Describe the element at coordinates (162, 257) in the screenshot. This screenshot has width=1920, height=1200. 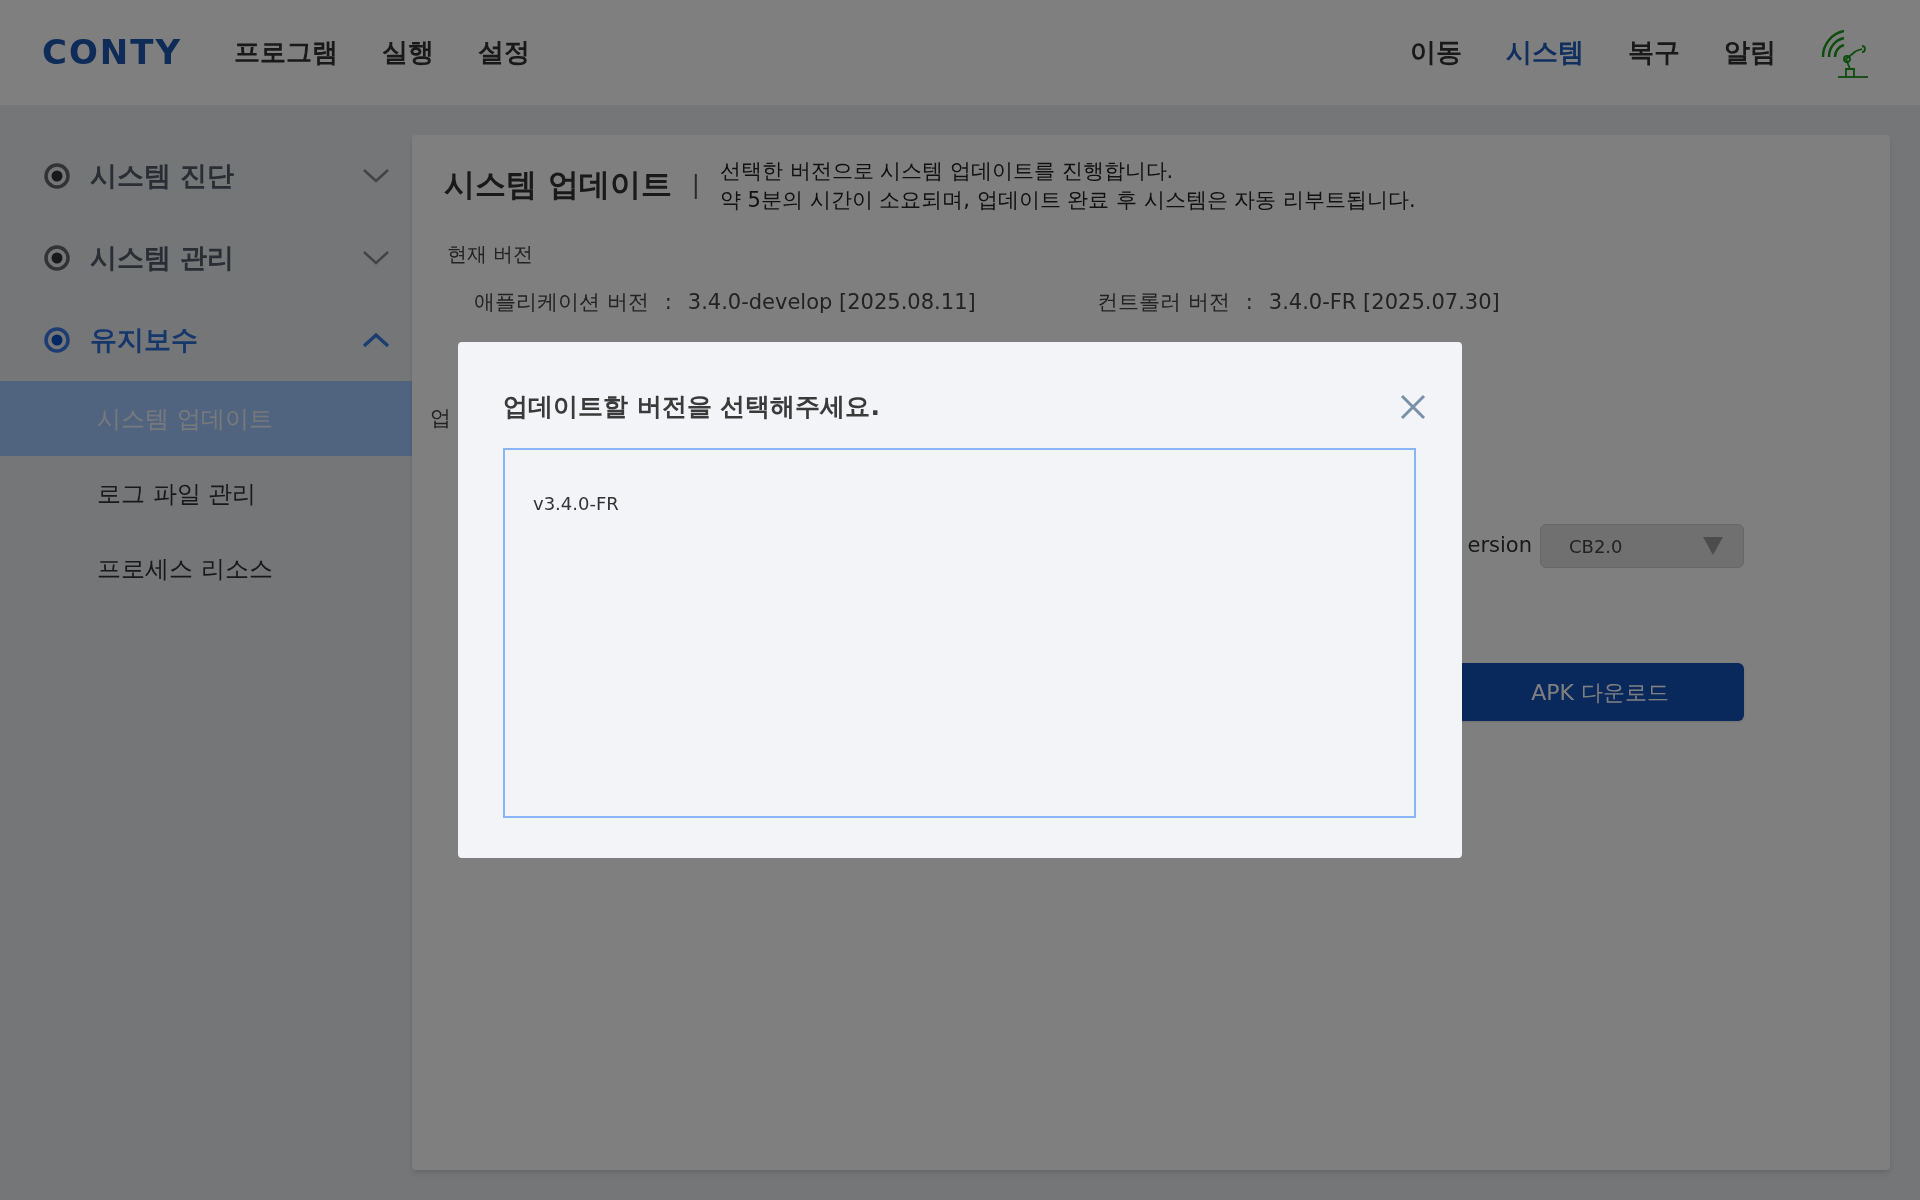
I see `sidebar-group-label: 시스템 관리` at that location.